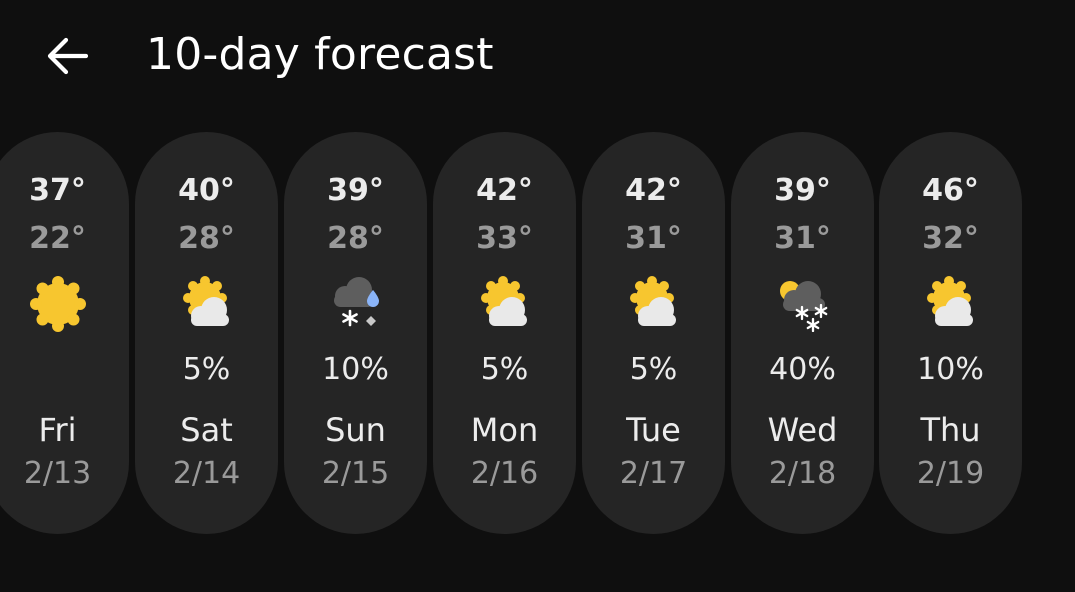  Describe the element at coordinates (653, 473) in the screenshot. I see `day-date: 2/17` at that location.